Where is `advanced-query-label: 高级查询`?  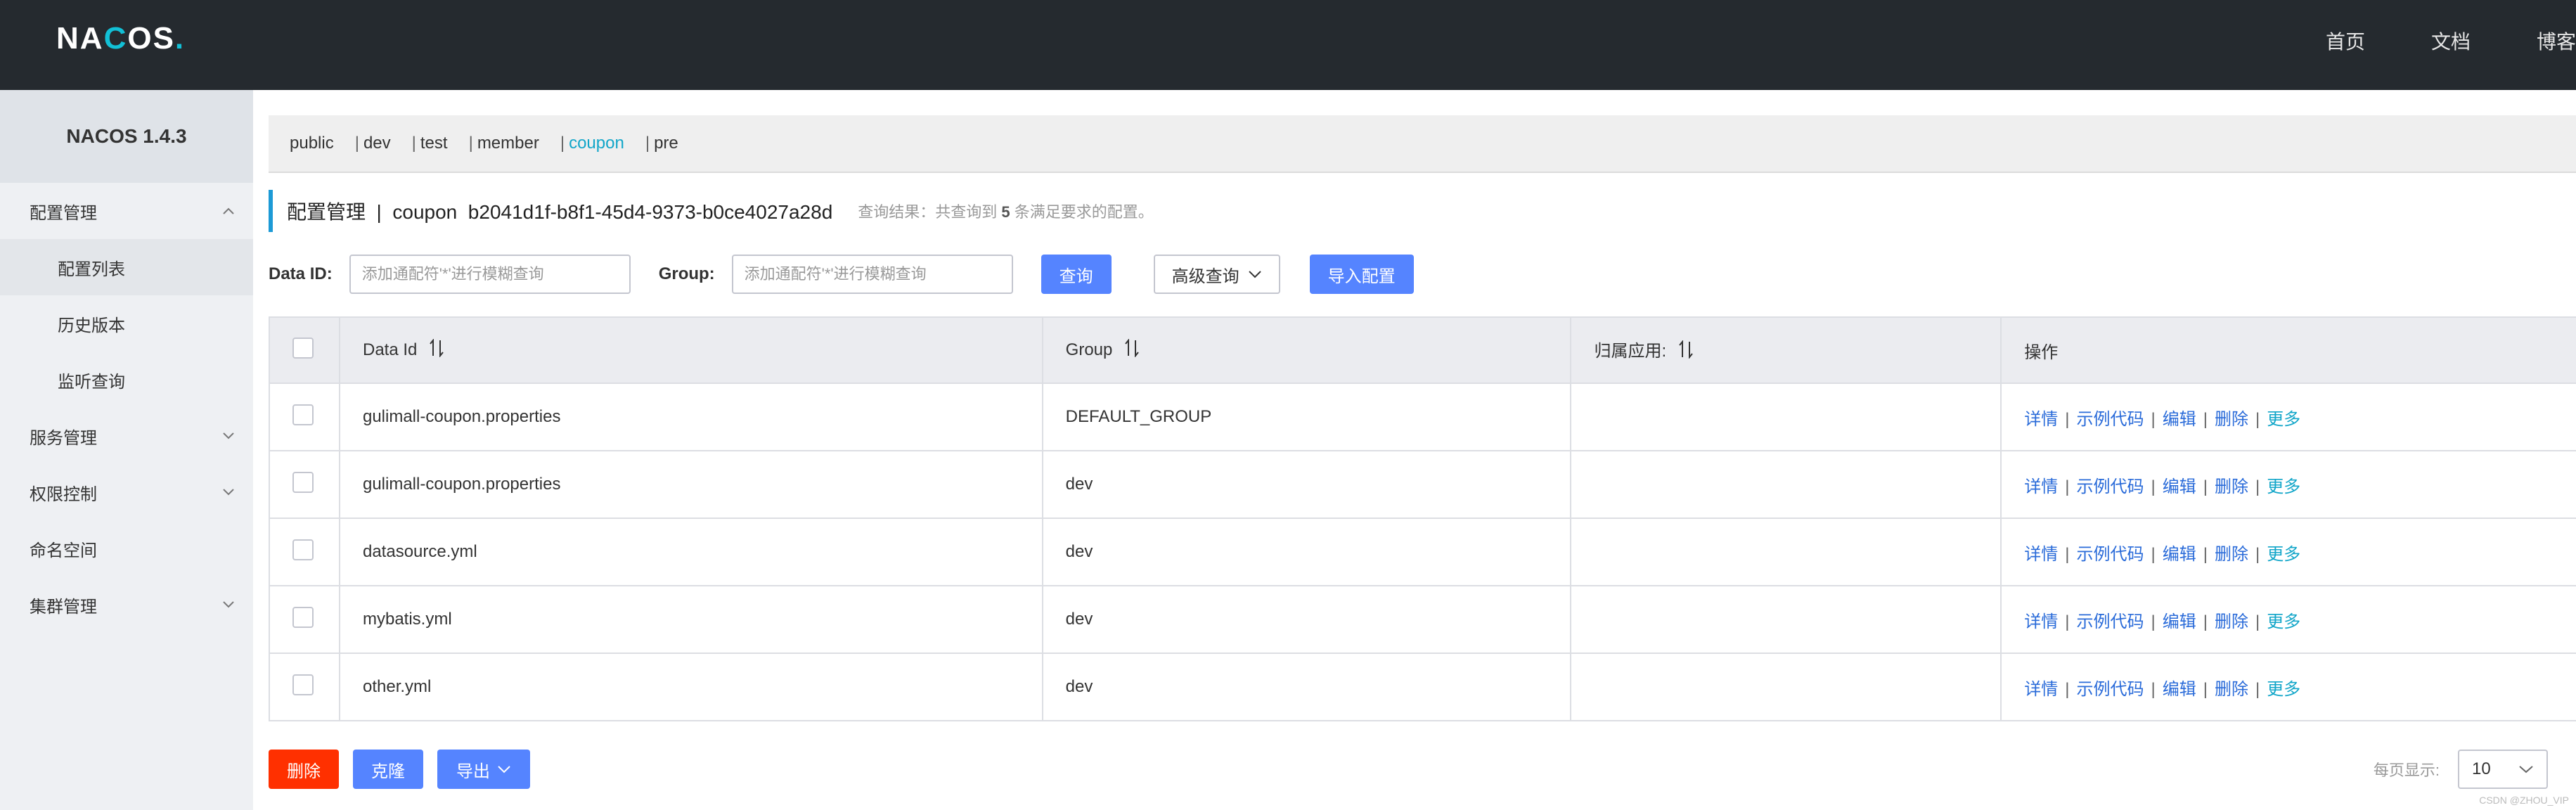
advanced-query-label: 高级查询 is located at coordinates (1205, 276).